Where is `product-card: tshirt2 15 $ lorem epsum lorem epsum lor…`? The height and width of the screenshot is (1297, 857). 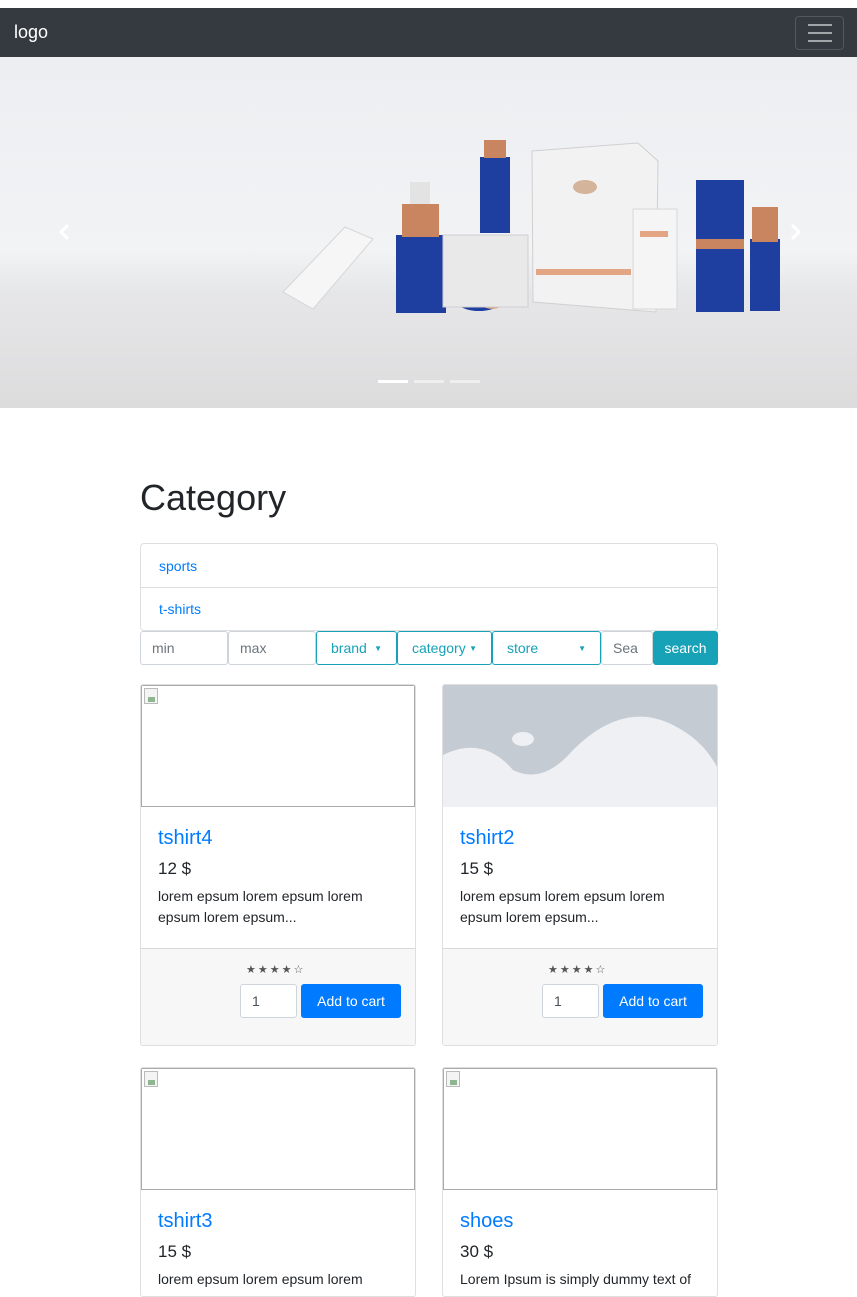
product-card: tshirt2 15 $ lorem epsum lorem epsum lor… is located at coordinates (580, 865).